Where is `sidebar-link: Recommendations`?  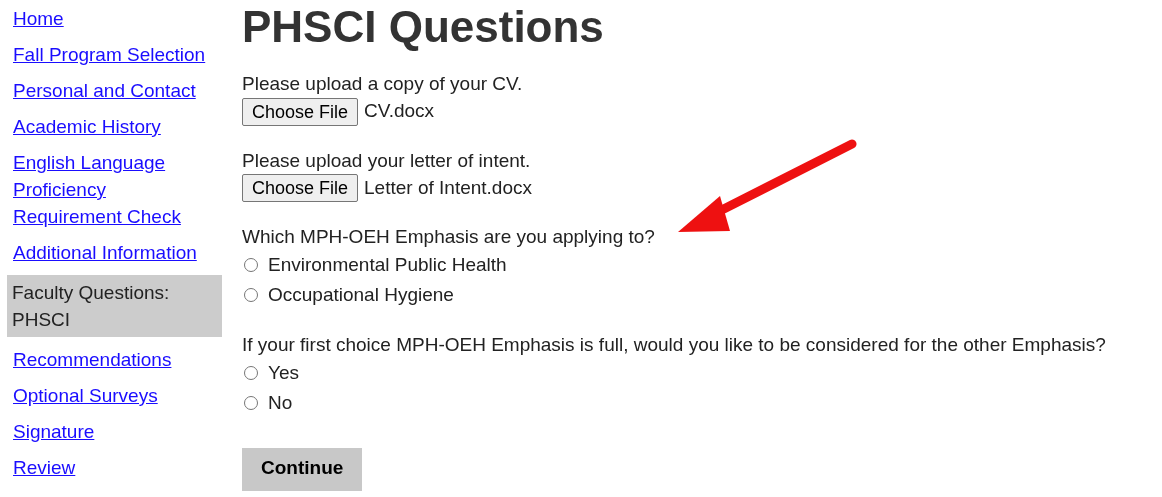 sidebar-link: Recommendations is located at coordinates (115, 359).